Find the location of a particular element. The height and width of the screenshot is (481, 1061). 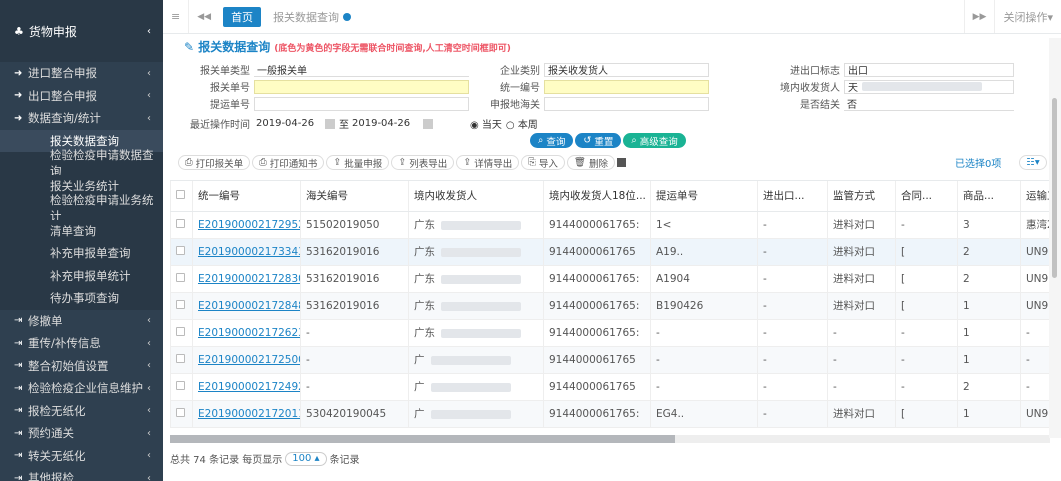

batch-declare-button: ⇪ 批量申报 is located at coordinates (358, 162).